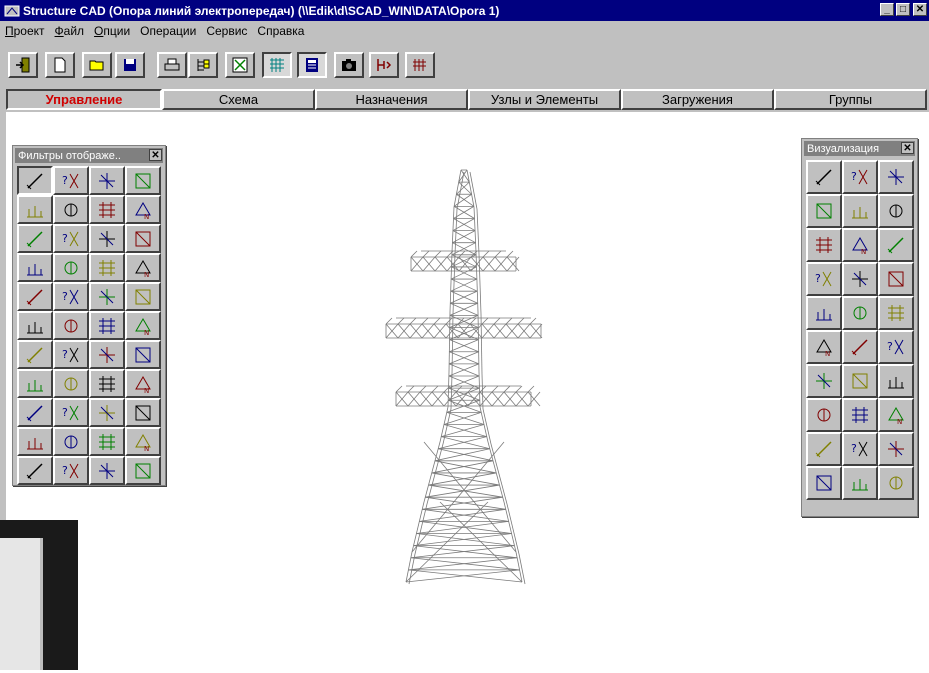 The image size is (929, 673). Describe the element at coordinates (226, 31) in the screenshot. I see `menu-service: Сервис` at that location.